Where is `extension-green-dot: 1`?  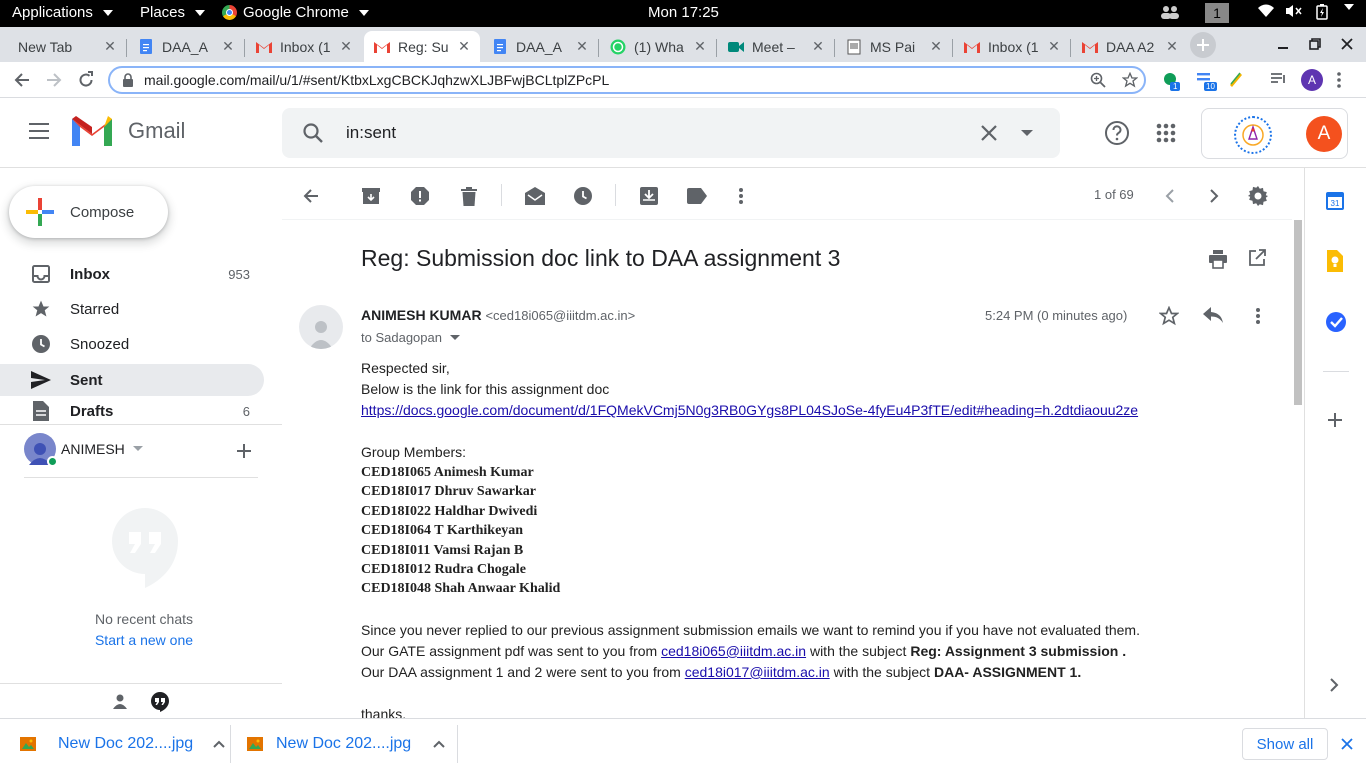 extension-green-dot: 1 is located at coordinates (1171, 81).